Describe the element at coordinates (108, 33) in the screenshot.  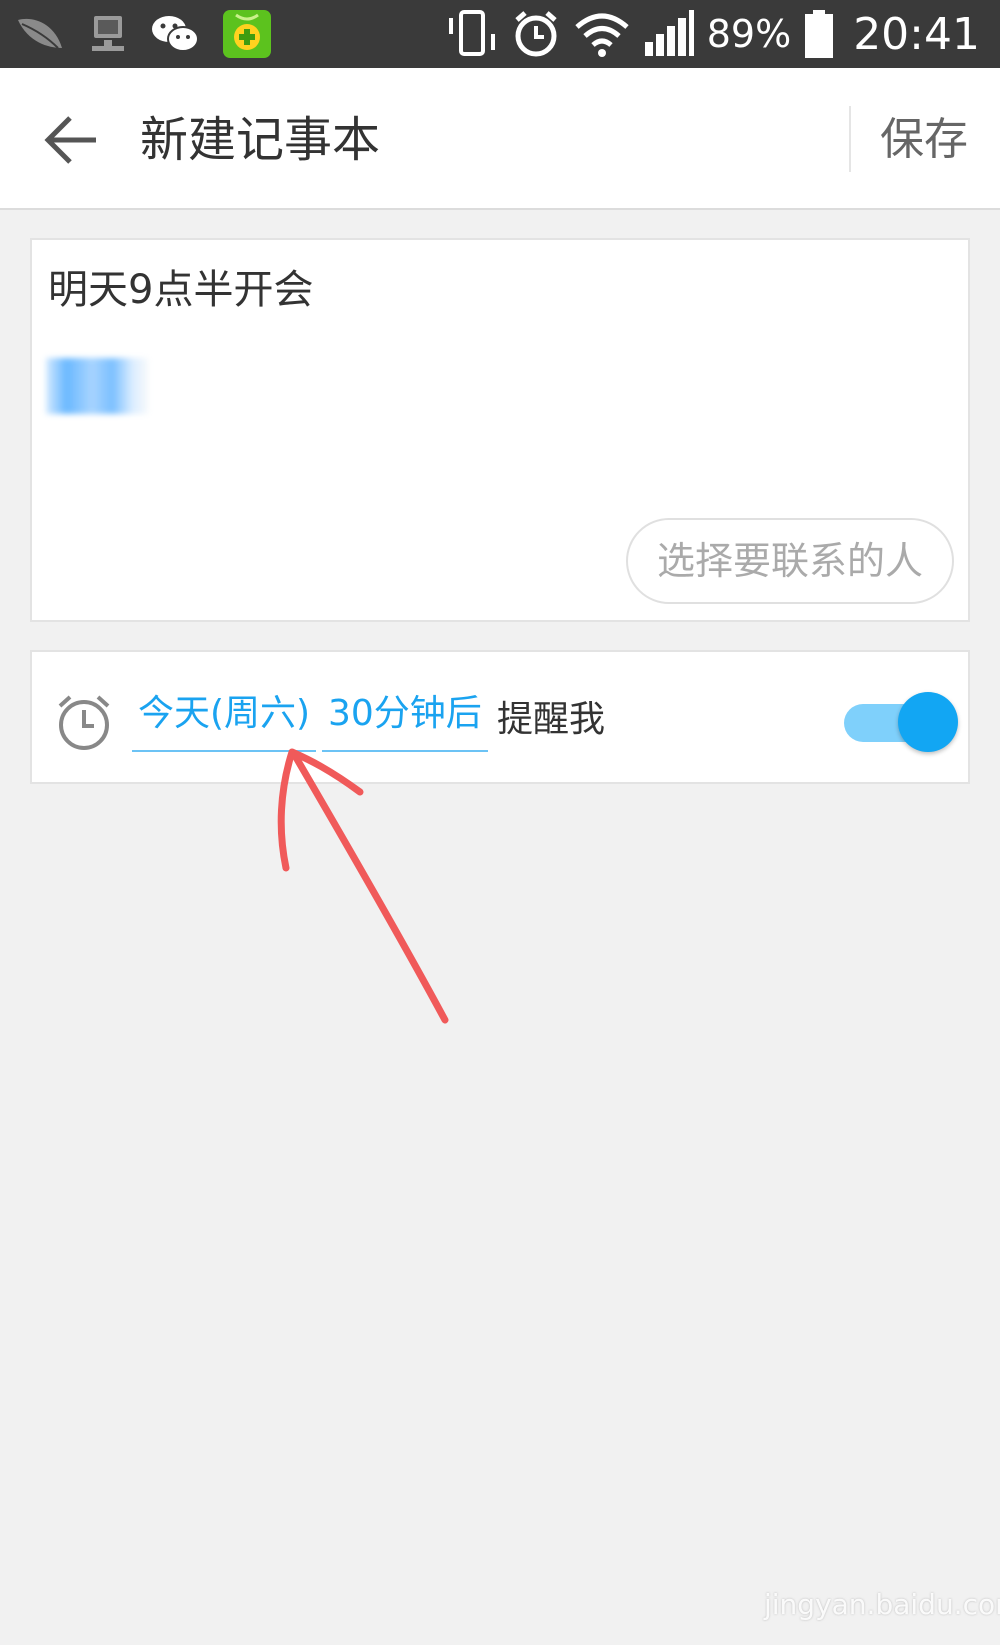
I see `pc-sync-icon` at that location.